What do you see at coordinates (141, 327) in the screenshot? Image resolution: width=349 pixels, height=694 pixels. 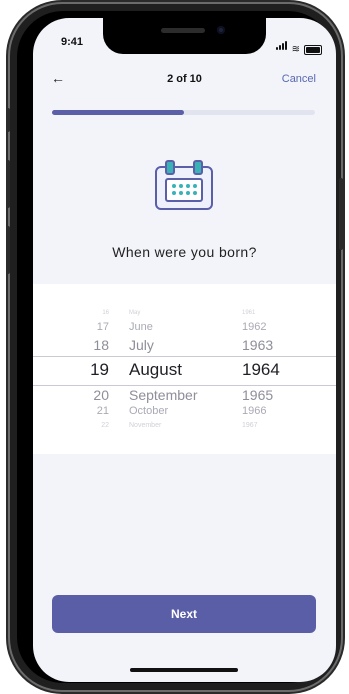 I see `month-option: June` at bounding box center [141, 327].